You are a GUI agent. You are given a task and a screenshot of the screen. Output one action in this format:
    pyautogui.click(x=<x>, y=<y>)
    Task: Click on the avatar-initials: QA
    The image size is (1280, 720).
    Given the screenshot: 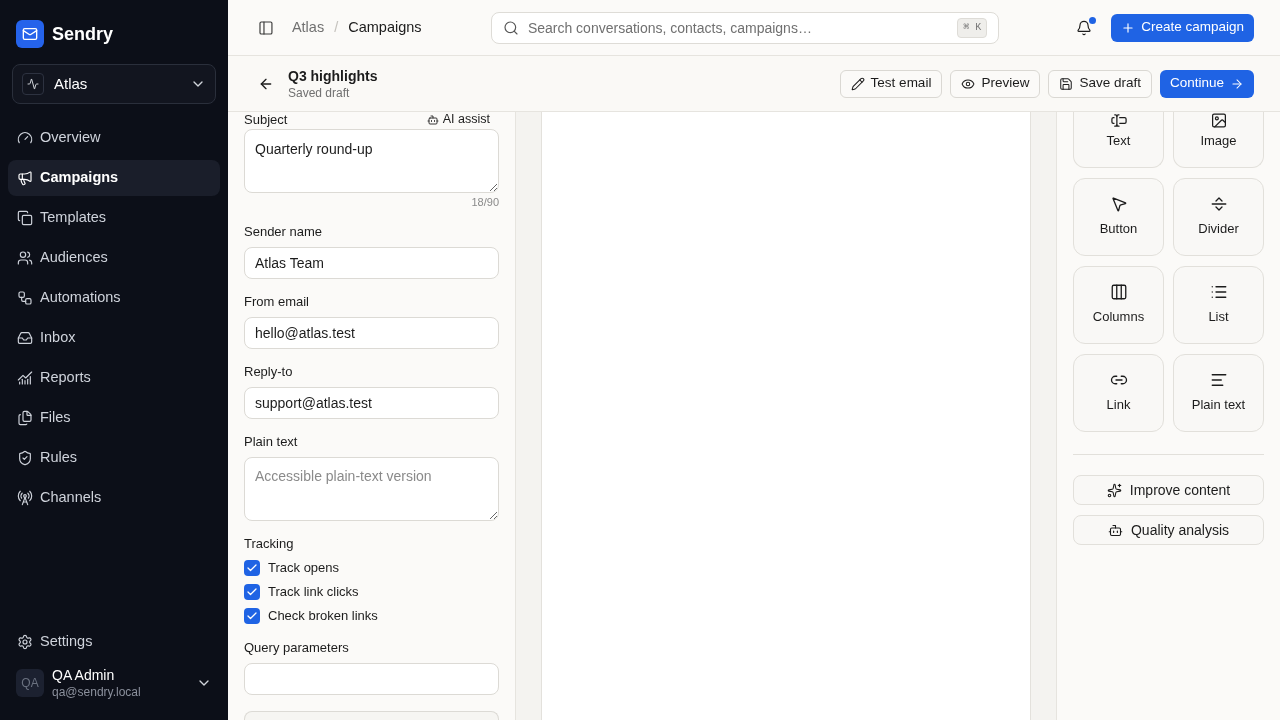 What is the action you would take?
    pyautogui.click(x=30, y=682)
    